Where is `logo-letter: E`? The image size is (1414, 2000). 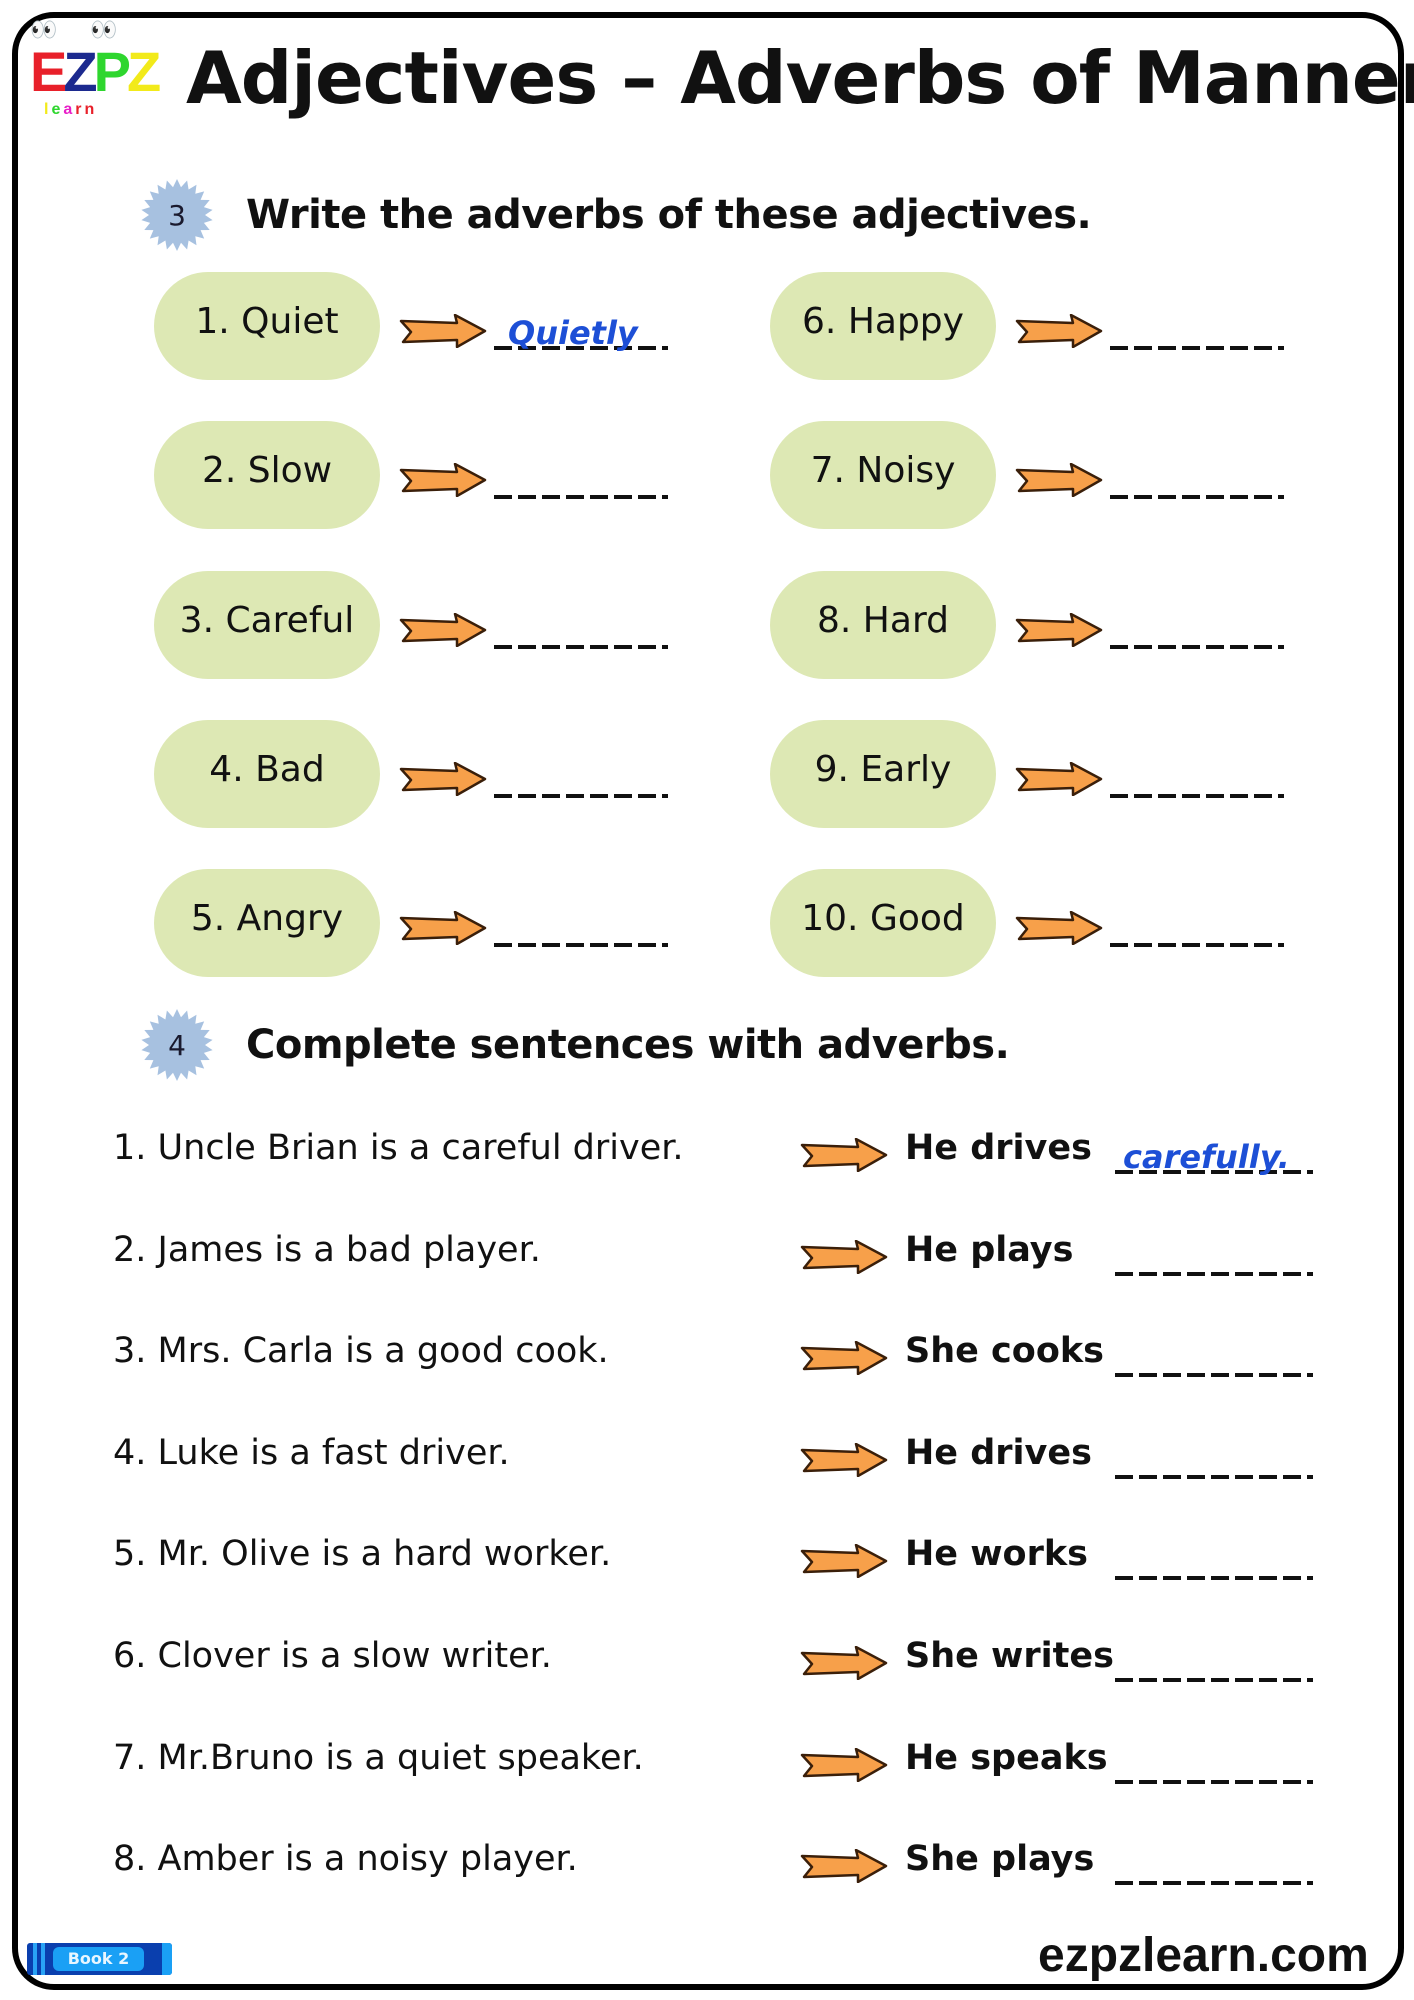 logo-letter: E is located at coordinates (48, 71).